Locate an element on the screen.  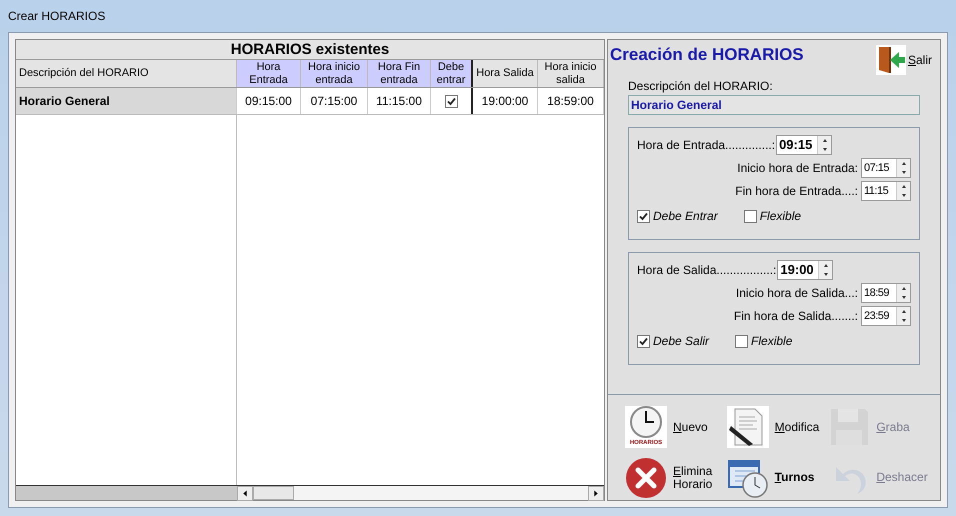
table-cell: 09:15:00 is located at coordinates (269, 101).